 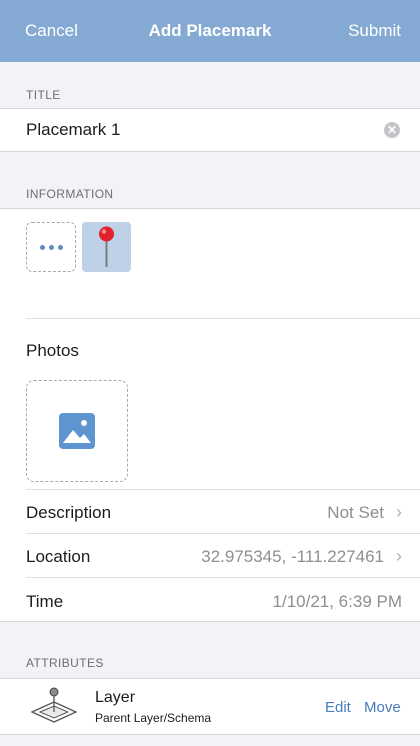 What do you see at coordinates (337, 602) in the screenshot?
I see `time-value: 1/10/21, 6:39 PM` at bounding box center [337, 602].